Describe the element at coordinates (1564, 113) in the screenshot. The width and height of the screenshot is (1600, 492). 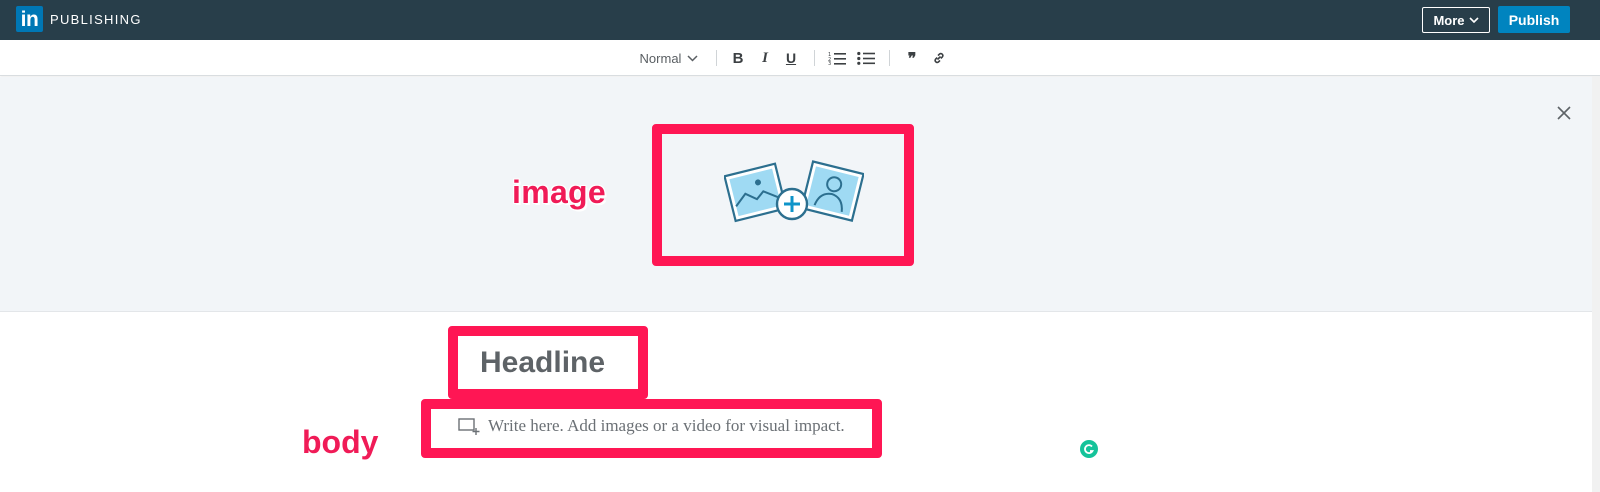
I see `close-icon` at that location.